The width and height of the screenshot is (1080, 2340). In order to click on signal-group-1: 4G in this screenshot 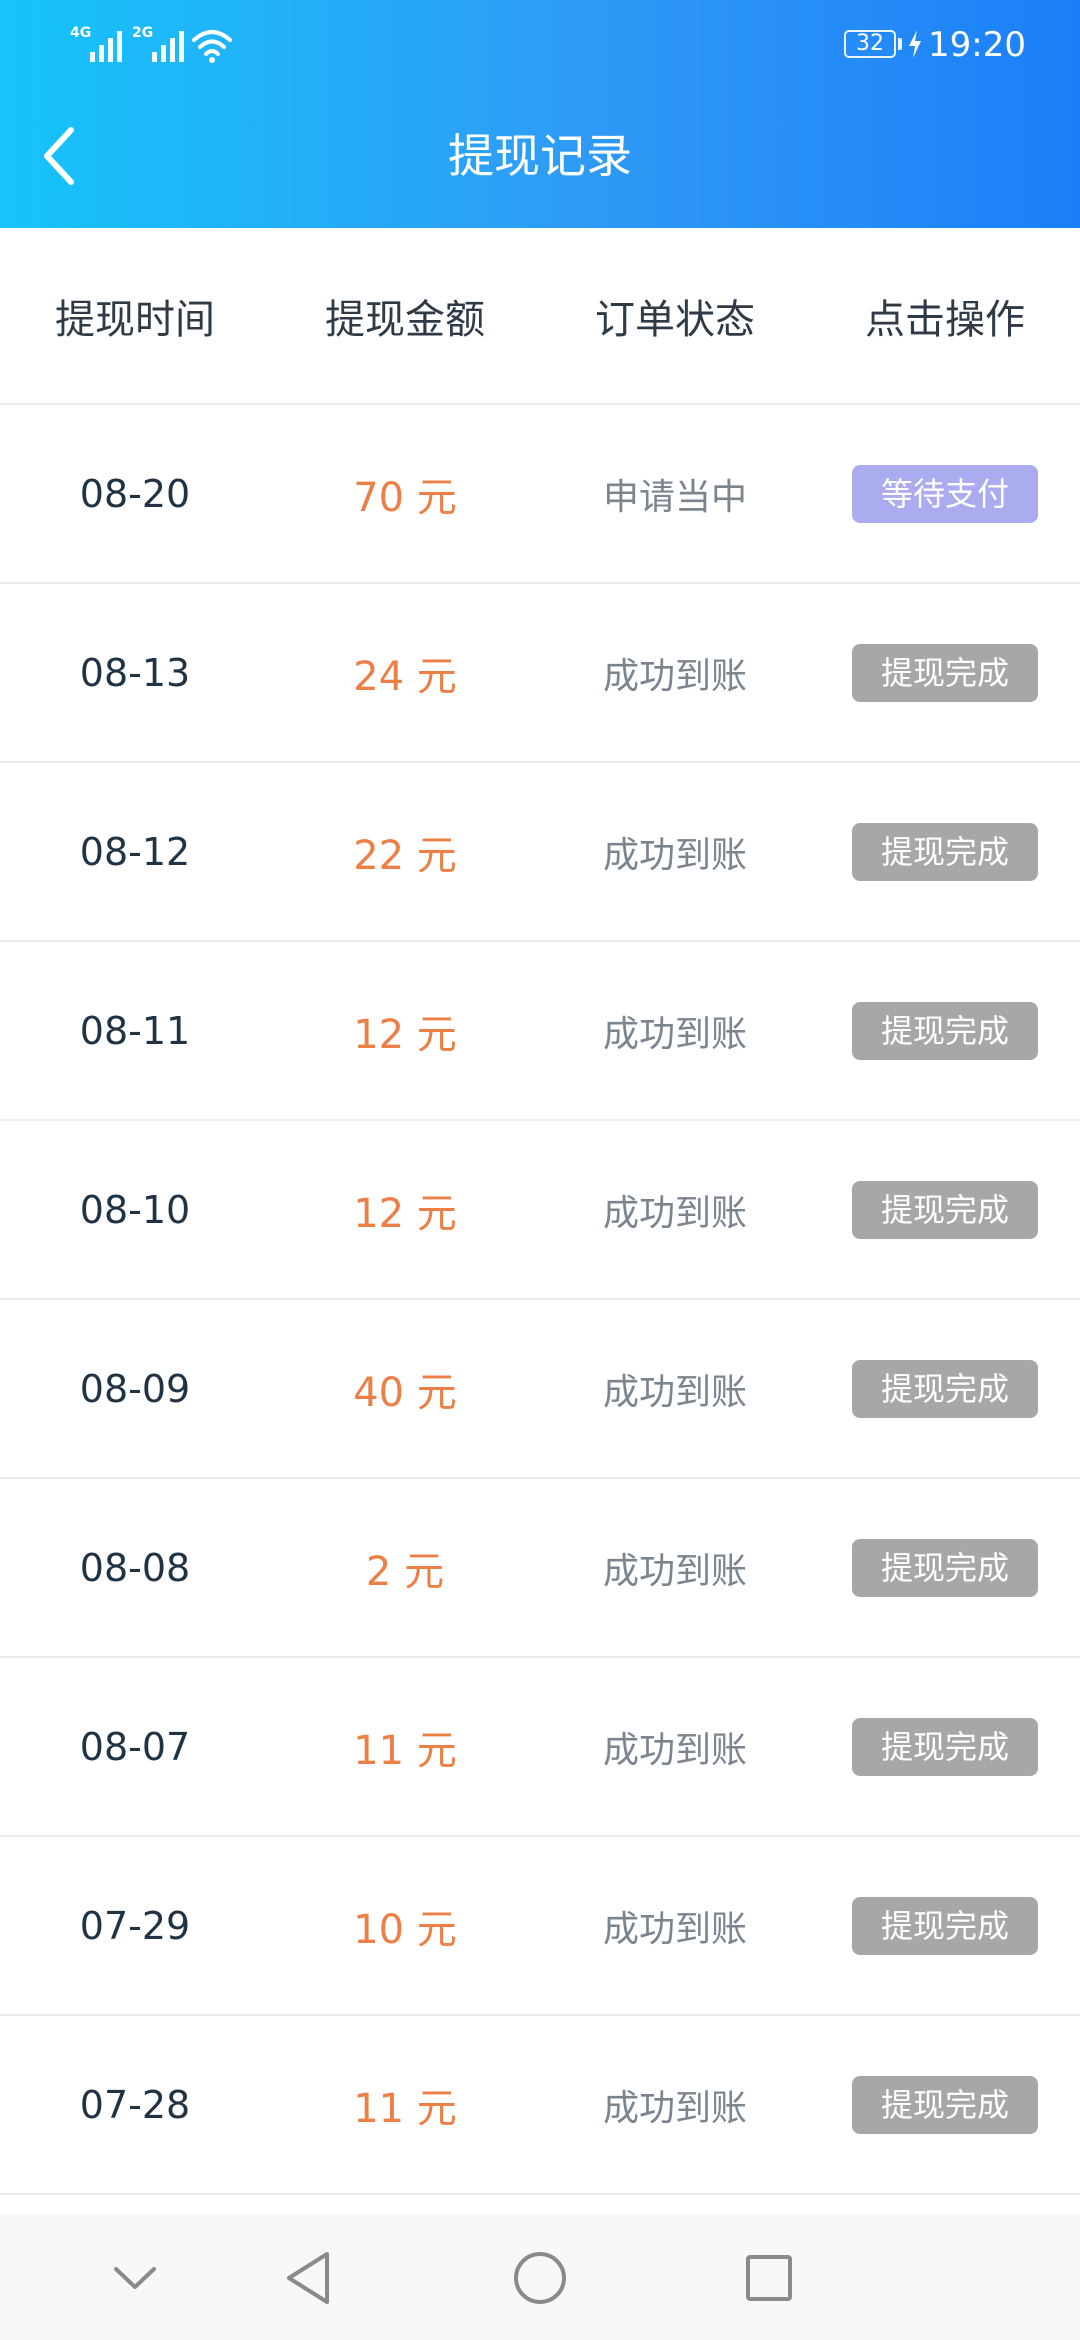, I will do `click(100, 42)`.